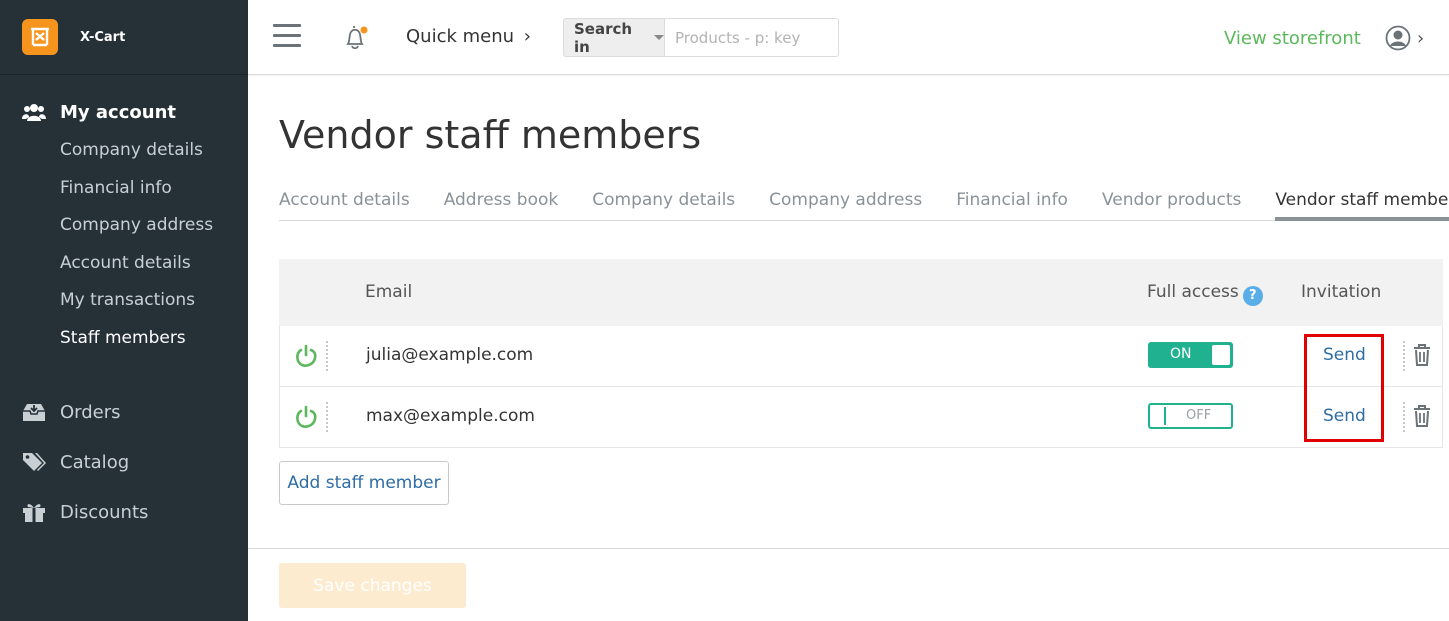 The height and width of the screenshot is (621, 1449). I want to click on table-row: julia@example.com ON Send, so click(861, 356).